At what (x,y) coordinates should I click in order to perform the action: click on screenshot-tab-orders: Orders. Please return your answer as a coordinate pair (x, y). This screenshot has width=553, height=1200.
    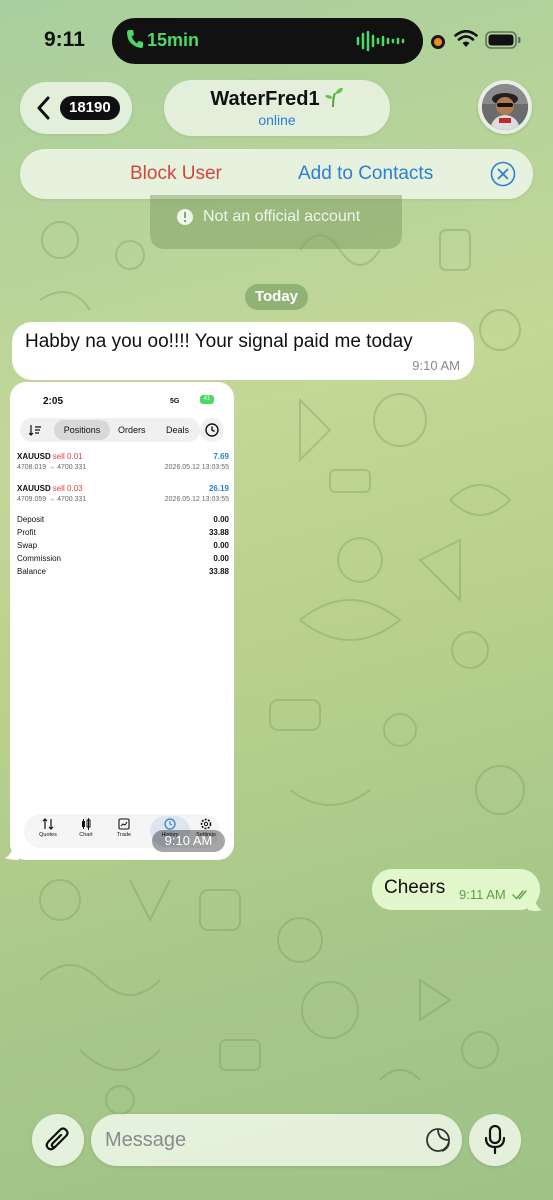
    Looking at the image, I should click on (132, 430).